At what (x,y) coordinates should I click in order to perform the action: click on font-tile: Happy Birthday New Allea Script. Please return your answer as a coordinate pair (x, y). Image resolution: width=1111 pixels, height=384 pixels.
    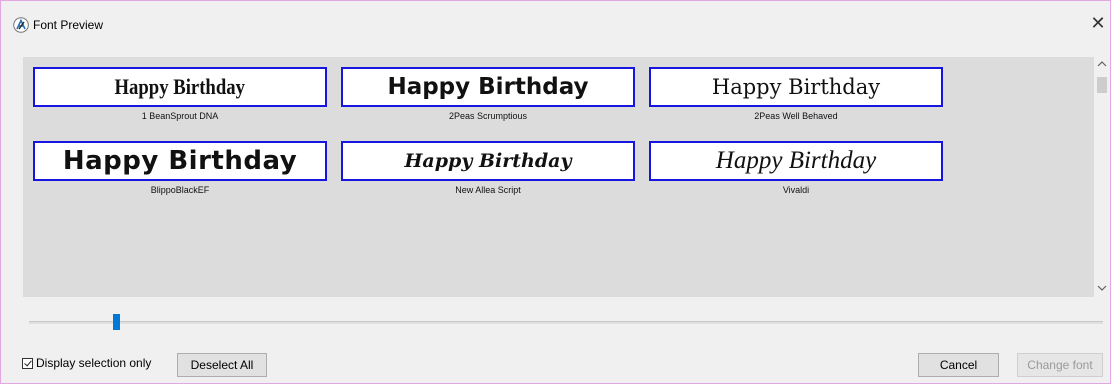
    Looking at the image, I should click on (488, 168).